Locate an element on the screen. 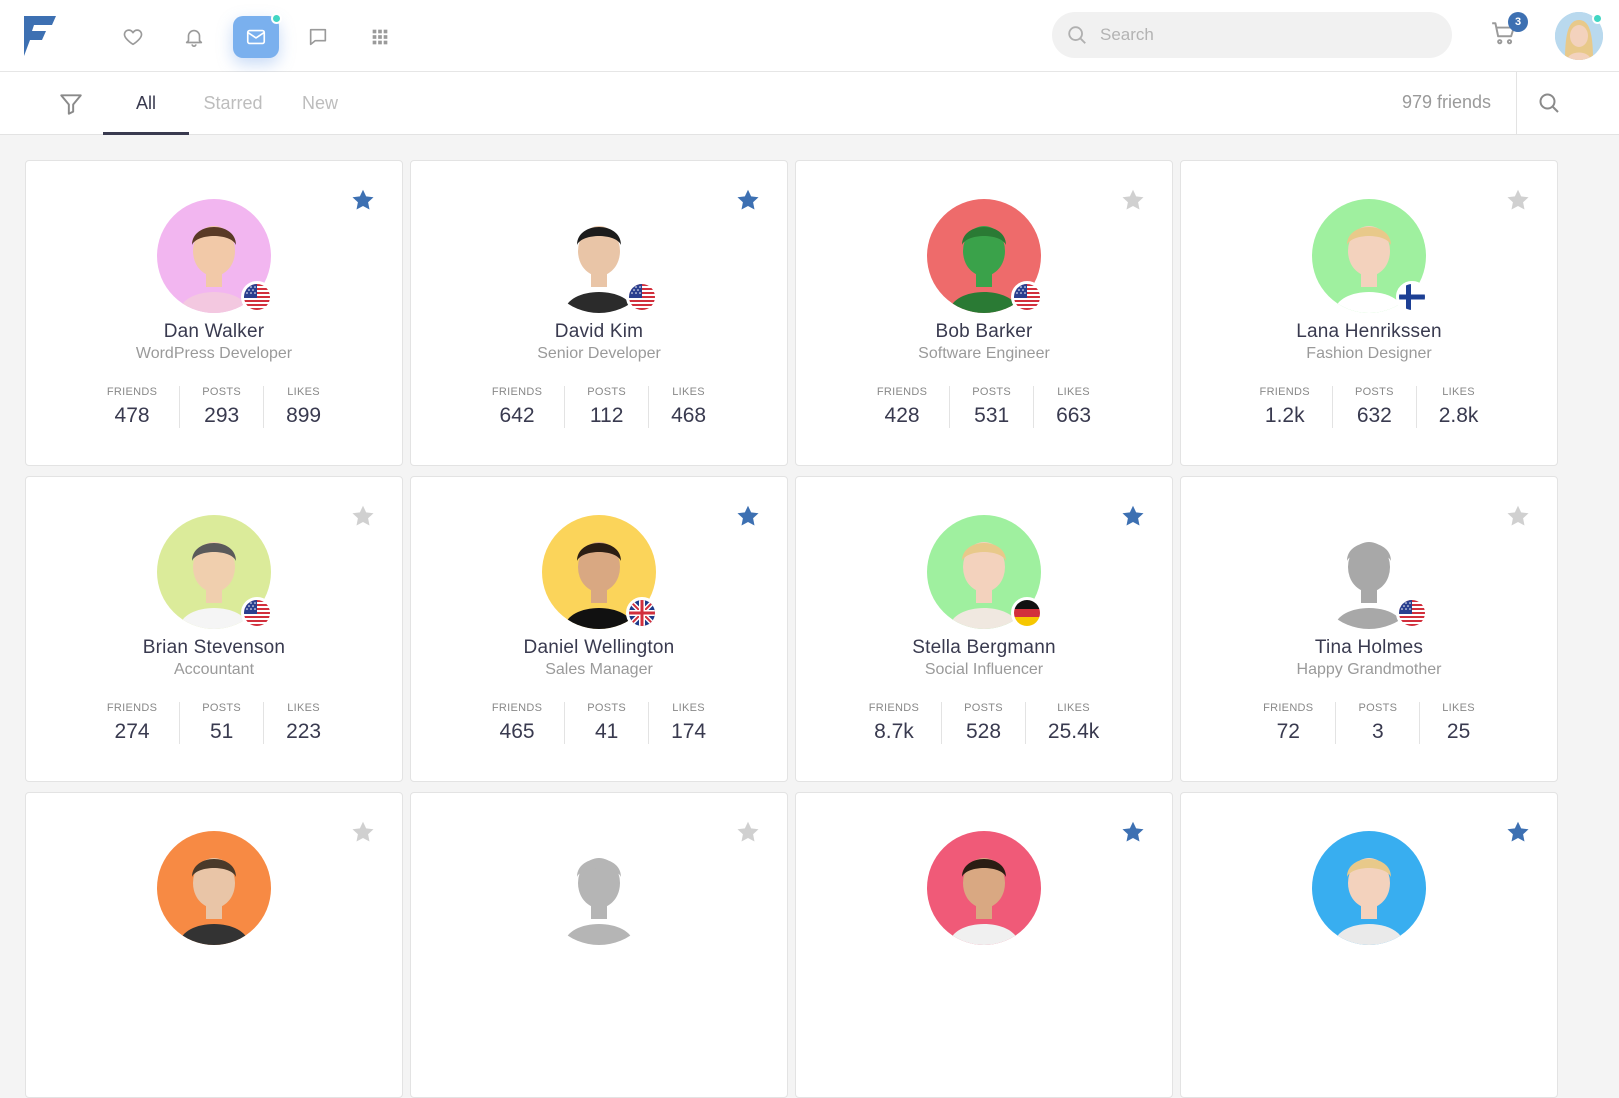 The height and width of the screenshot is (1098, 1619). search-bar is located at coordinates (1252, 35).